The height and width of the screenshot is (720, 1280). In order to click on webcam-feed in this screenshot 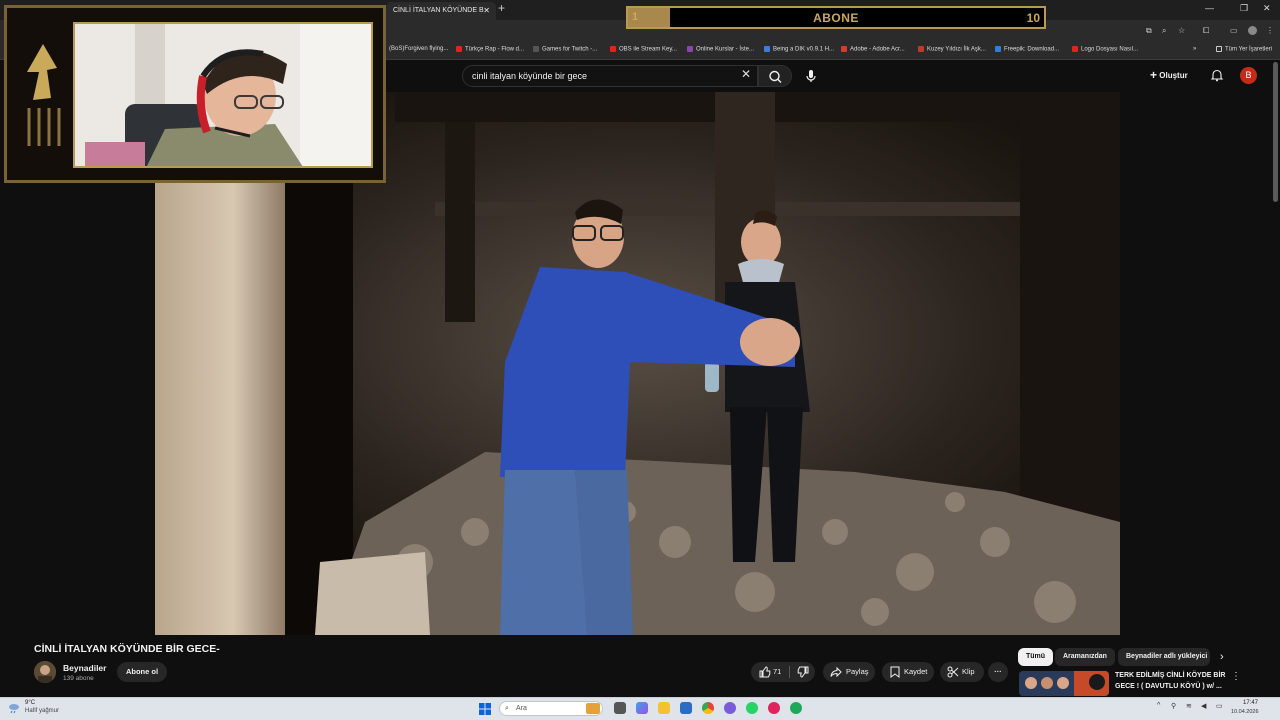, I will do `click(223, 95)`.